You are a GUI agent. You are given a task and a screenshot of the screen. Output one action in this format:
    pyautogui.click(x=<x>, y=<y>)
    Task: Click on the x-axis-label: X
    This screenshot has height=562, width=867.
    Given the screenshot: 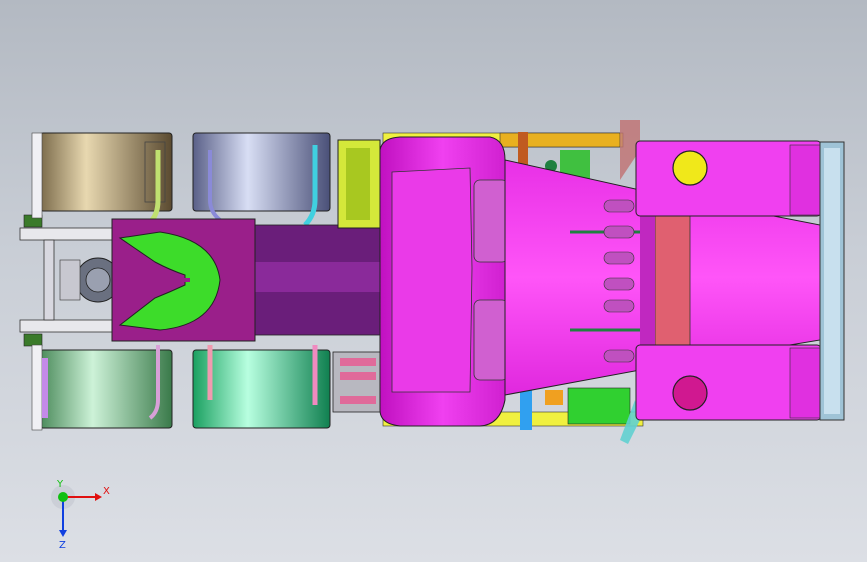 What is the action you would take?
    pyautogui.click(x=106, y=491)
    